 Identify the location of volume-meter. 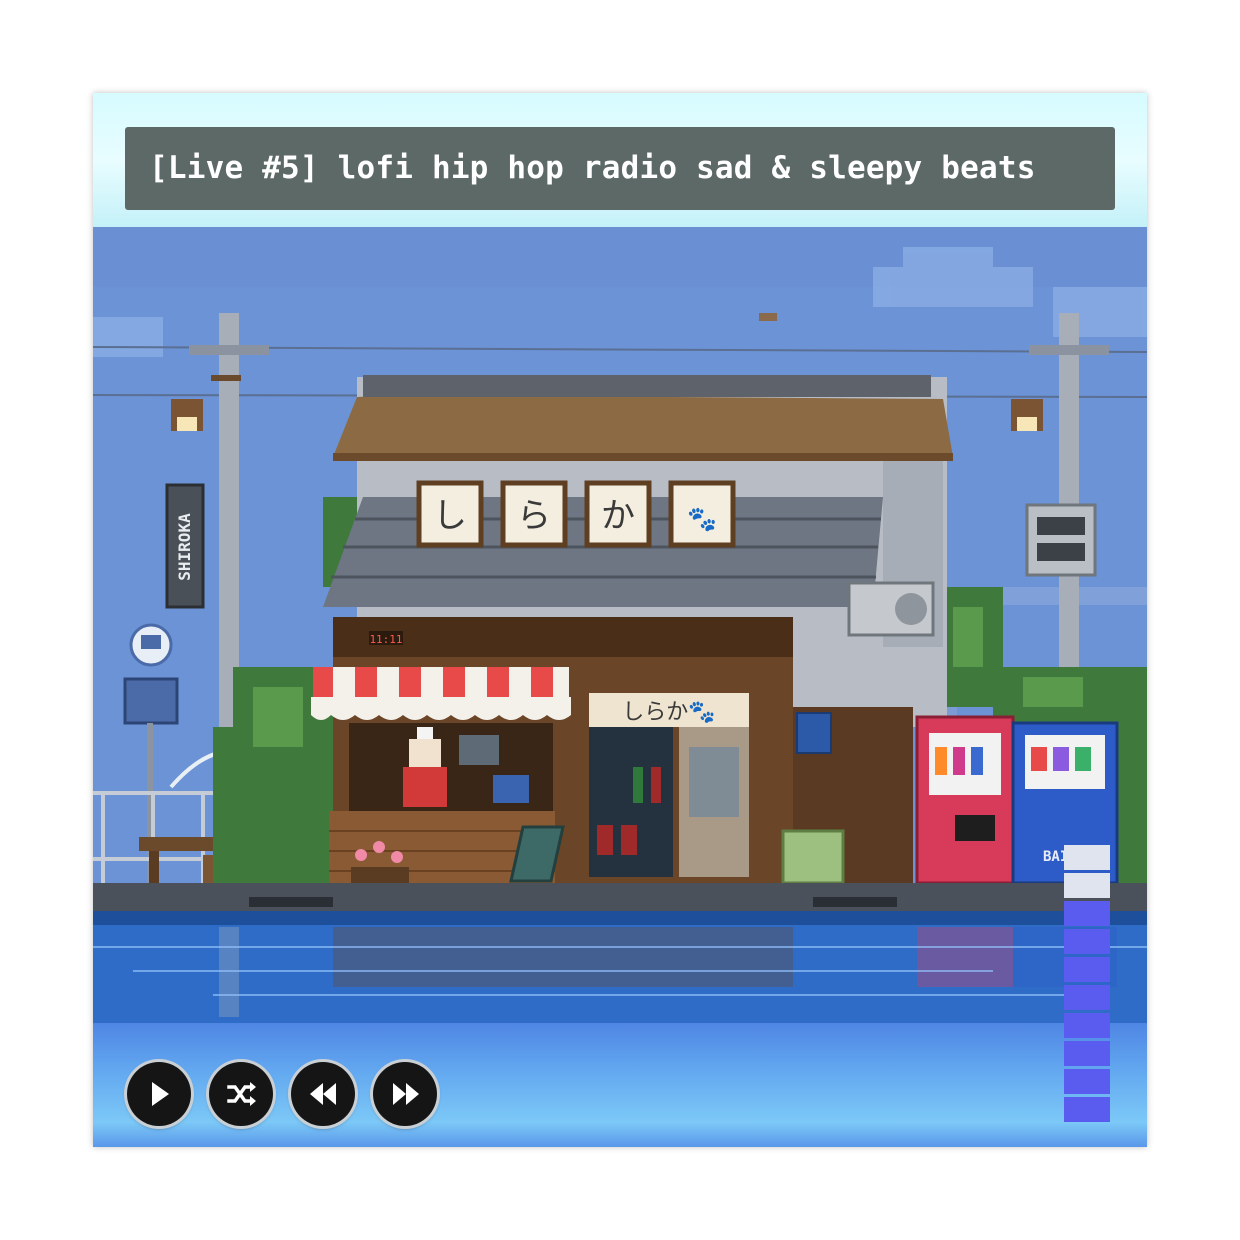
(1087, 985).